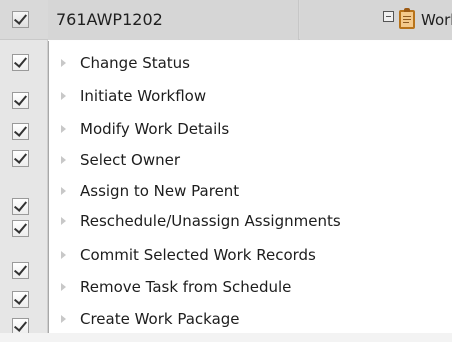 This screenshot has width=452, height=342. I want to click on menu-item-commit-selected-work-records: Commit Selected Work Records, so click(250, 255).